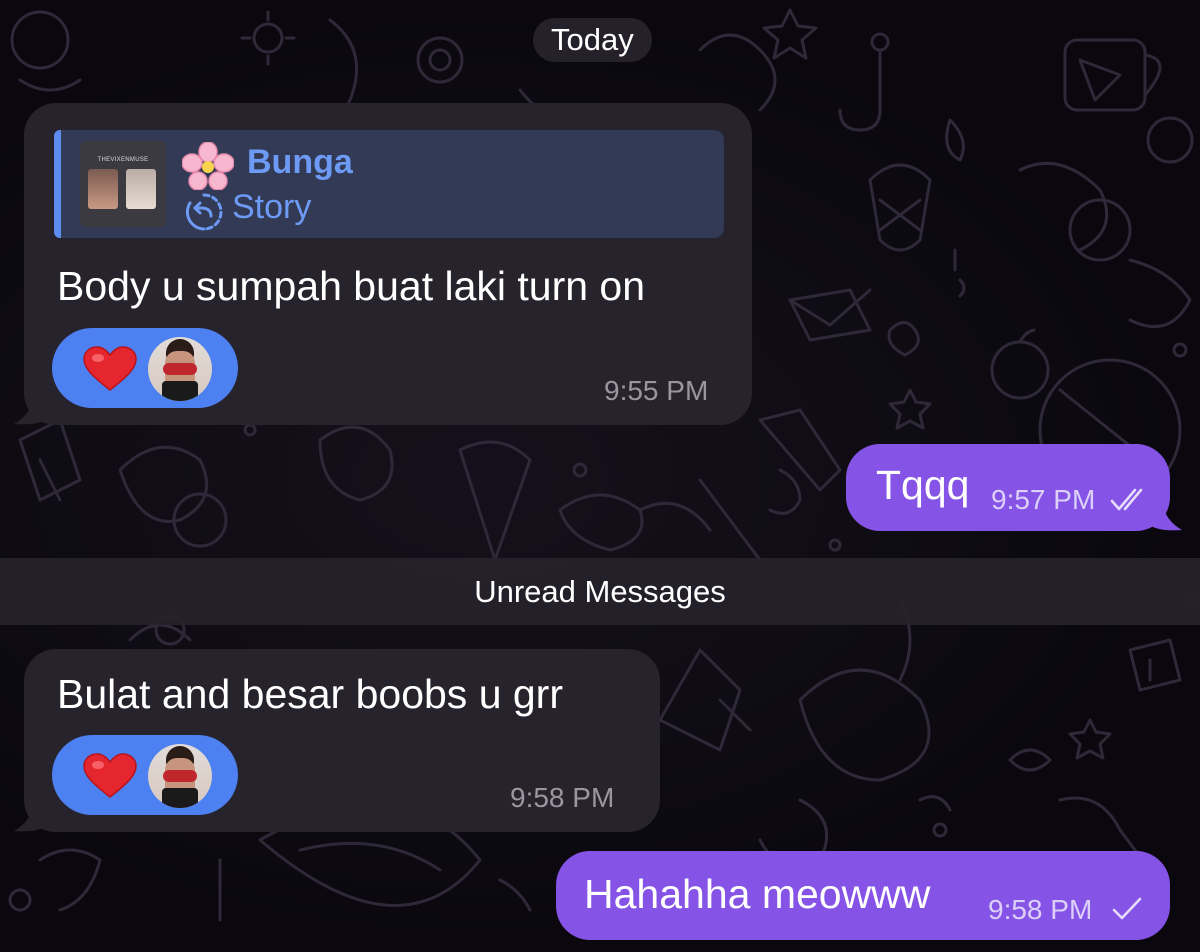 This screenshot has height=952, width=1200. I want to click on message-bubble-outgoing: Hahahha meowww 9:58 PM, so click(863, 895).